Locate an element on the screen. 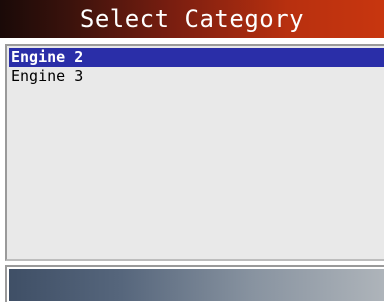 This screenshot has height=305, width=384. page-title: Select Category is located at coordinates (192, 19).